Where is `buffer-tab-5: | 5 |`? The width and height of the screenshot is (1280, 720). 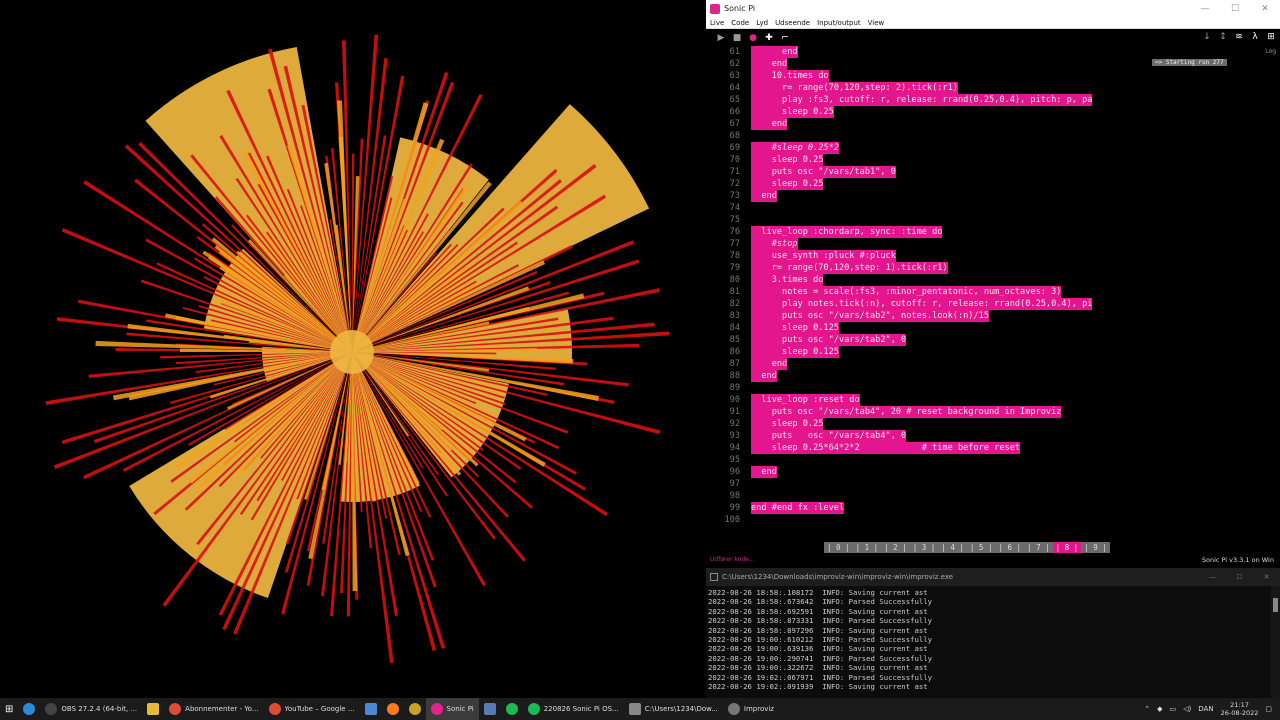 buffer-tab-5: | 5 | is located at coordinates (981, 547).